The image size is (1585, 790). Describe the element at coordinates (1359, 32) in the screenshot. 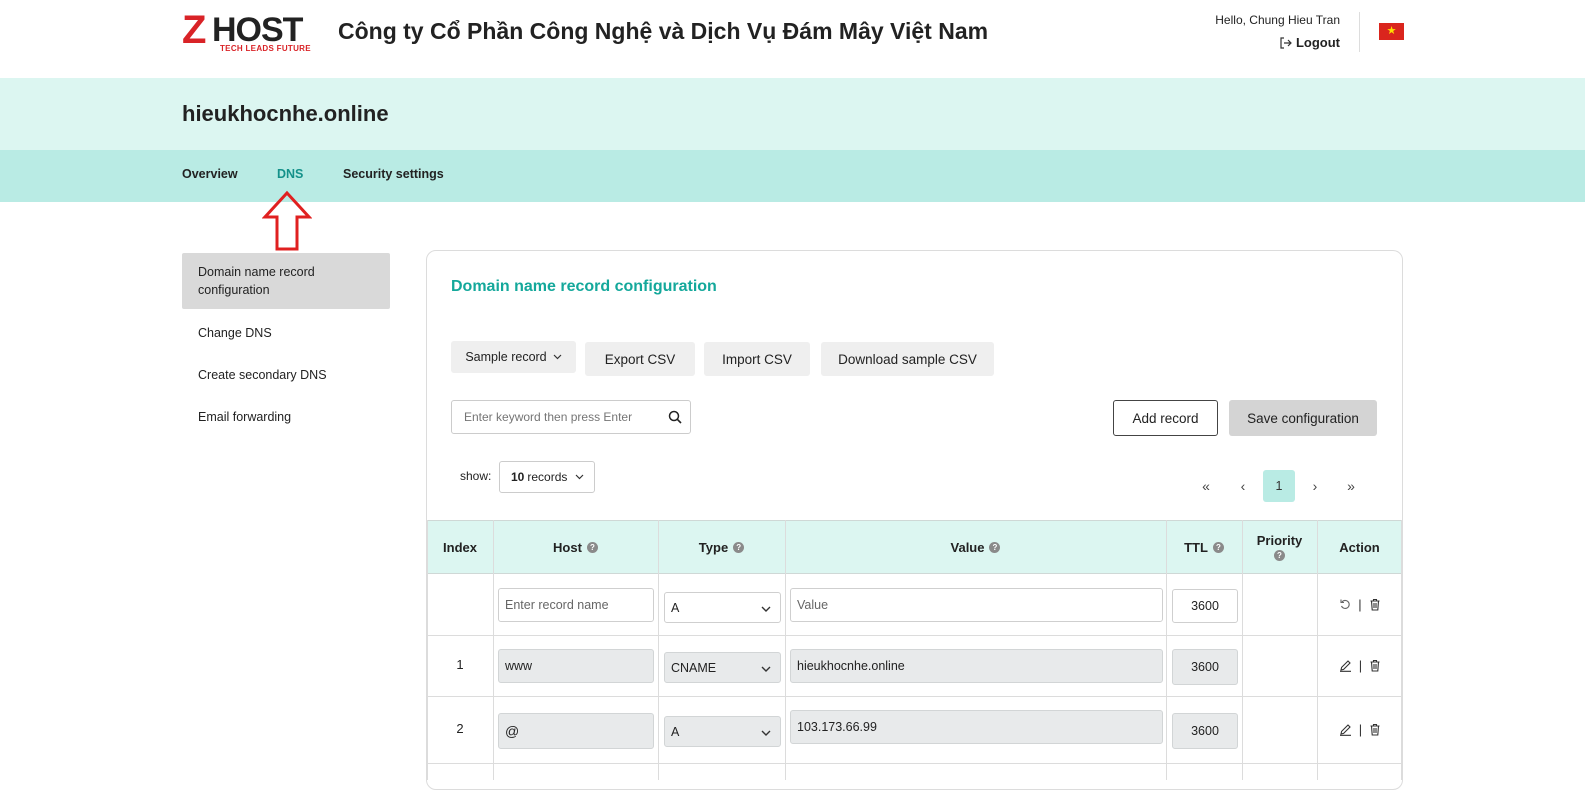

I see `header-divider` at that location.